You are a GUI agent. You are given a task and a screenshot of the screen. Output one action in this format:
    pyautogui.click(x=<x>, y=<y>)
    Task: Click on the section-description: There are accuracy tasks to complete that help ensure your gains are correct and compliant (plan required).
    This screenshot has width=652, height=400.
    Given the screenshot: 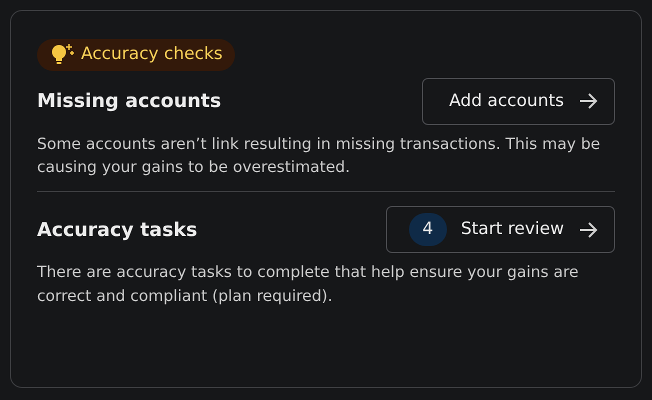 What is the action you would take?
    pyautogui.click(x=308, y=284)
    